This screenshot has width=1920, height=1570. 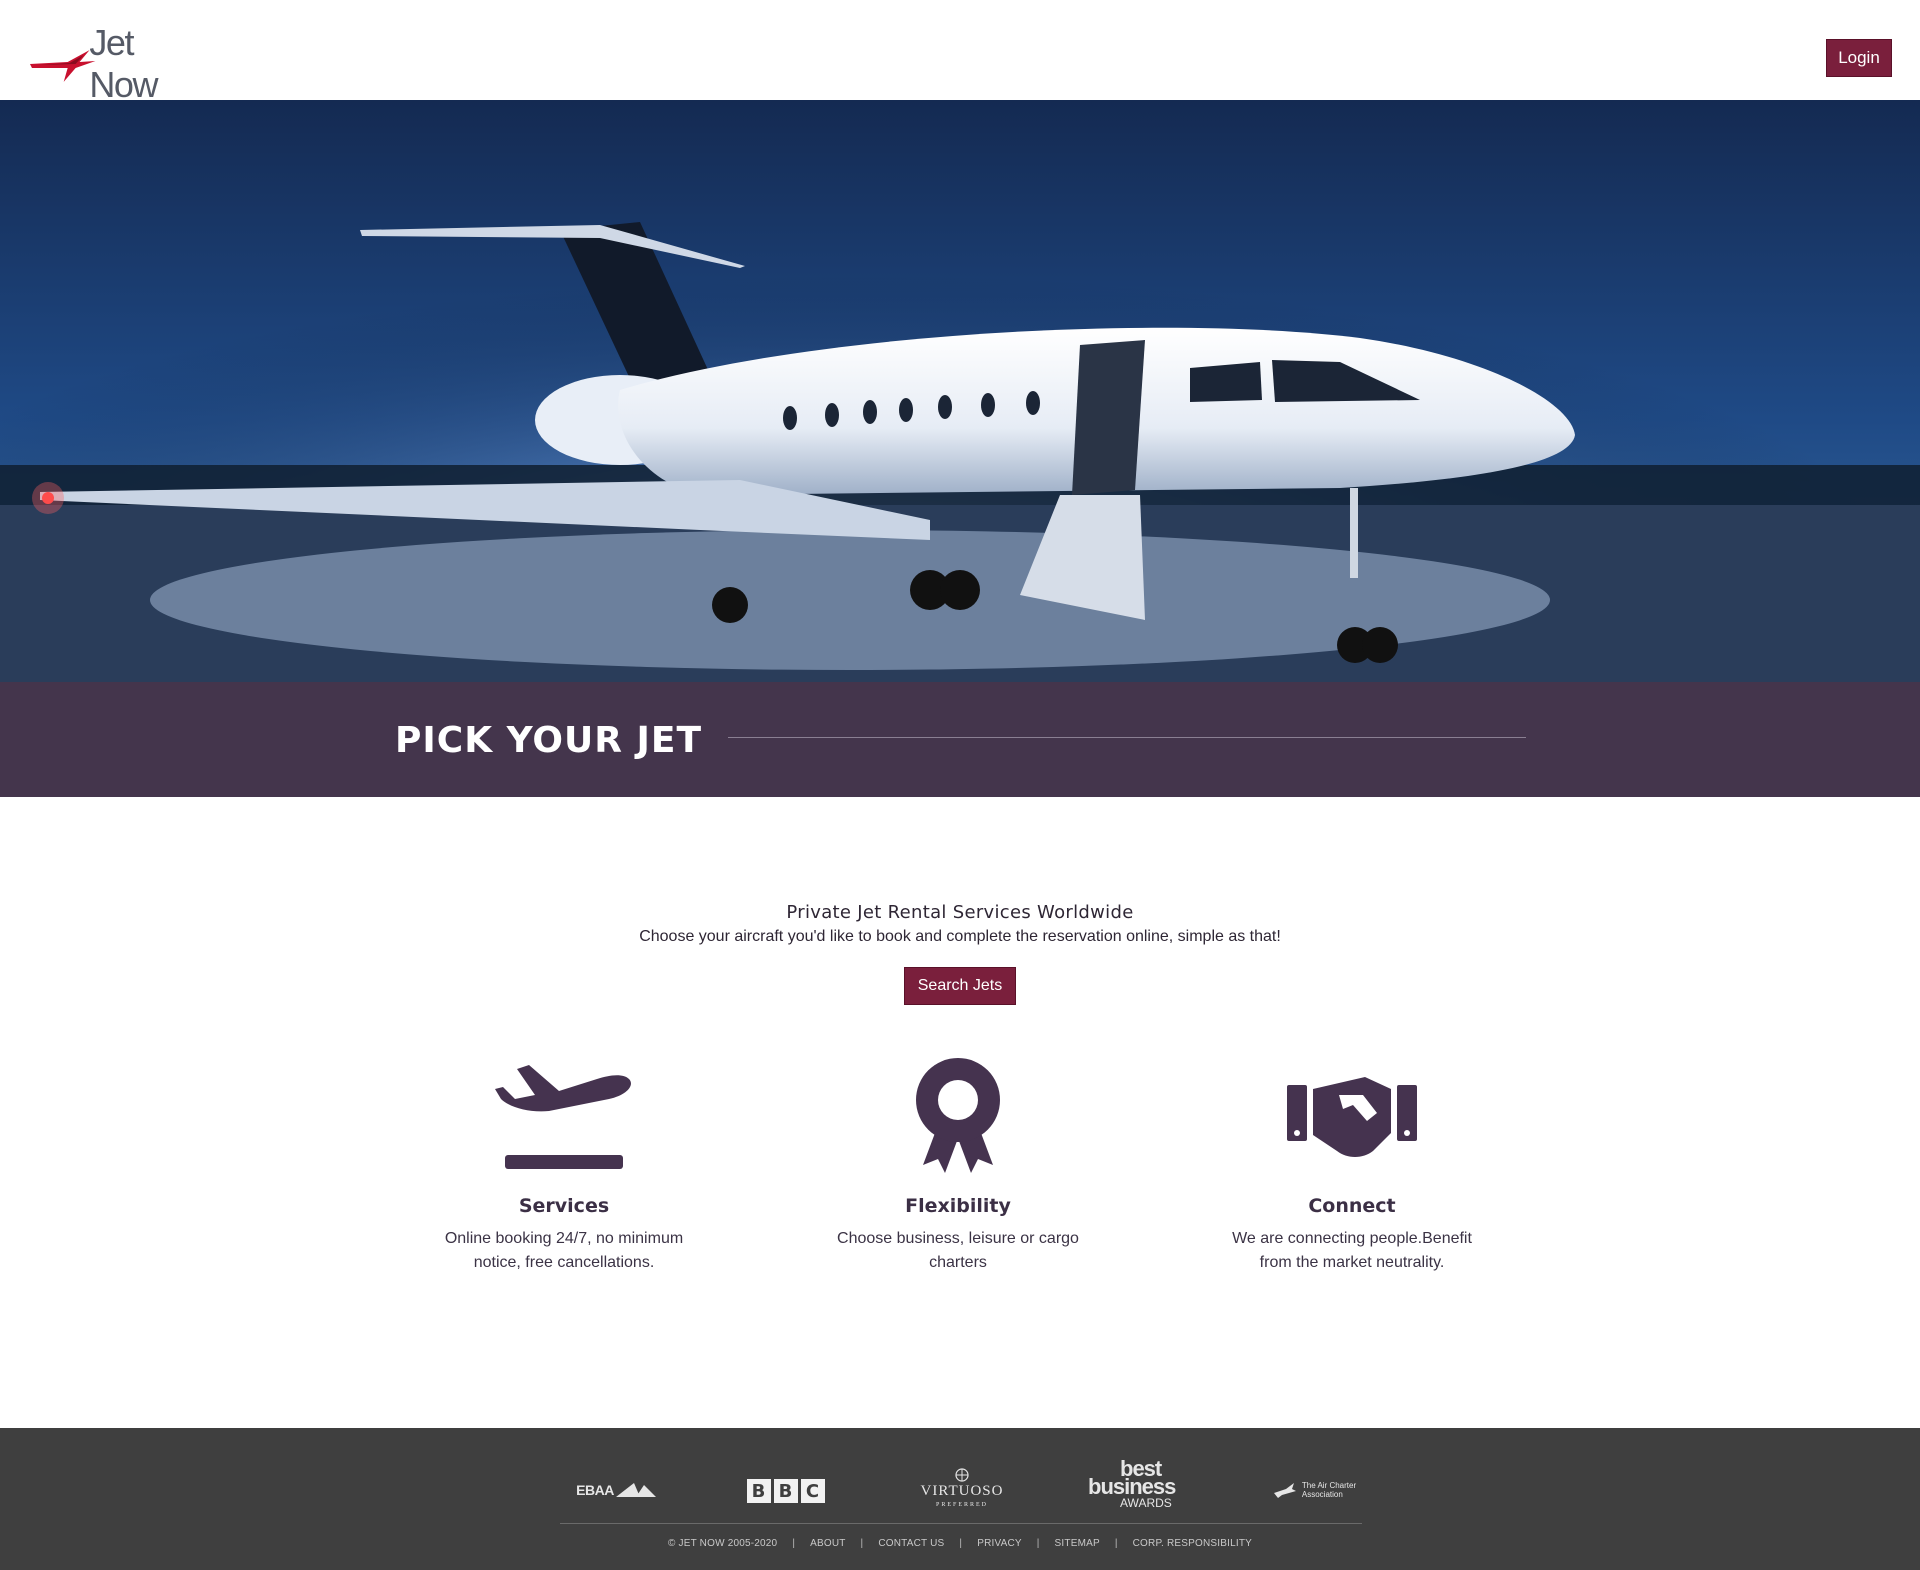 What do you see at coordinates (1322, 1494) in the screenshot?
I see `aca-text-line2: Association` at bounding box center [1322, 1494].